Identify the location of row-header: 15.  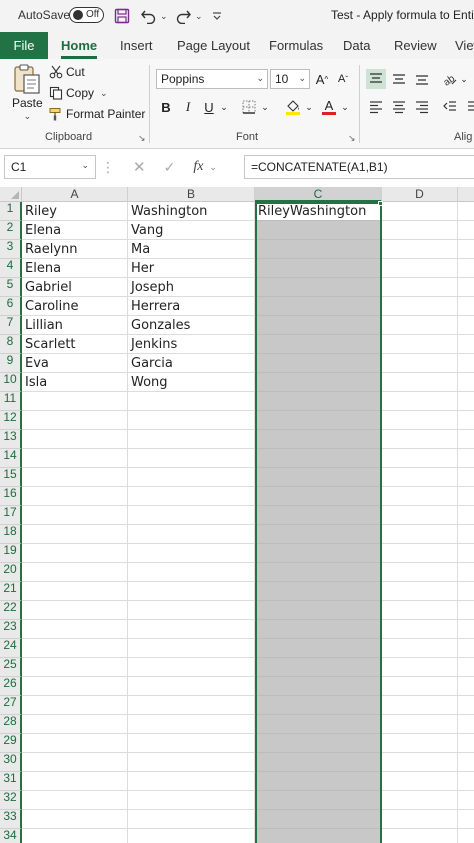
(11, 477).